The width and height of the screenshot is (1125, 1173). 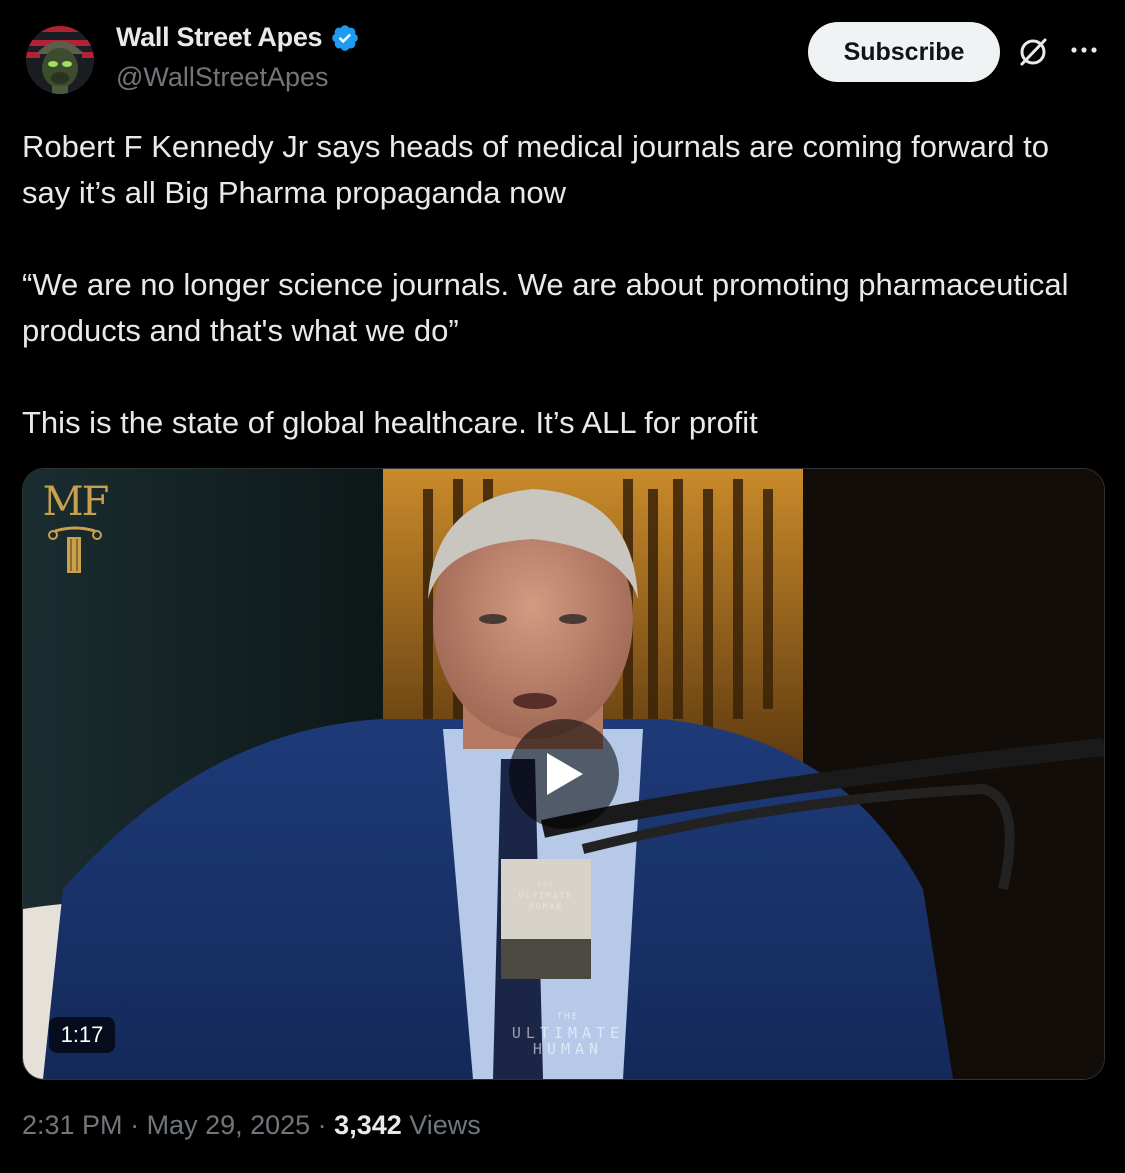 I want to click on channel-logo: MF, so click(x=75, y=527).